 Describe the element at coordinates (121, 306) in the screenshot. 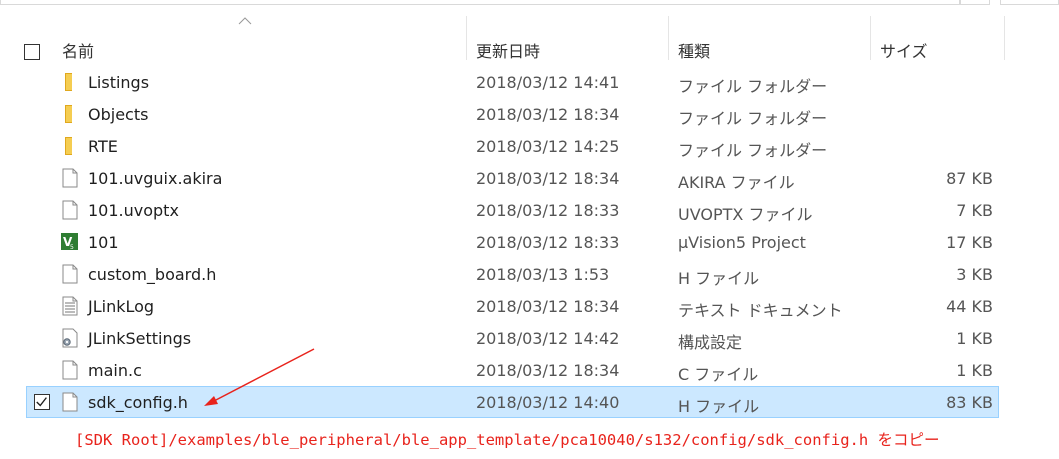

I see `file-name: JLinkLog` at that location.